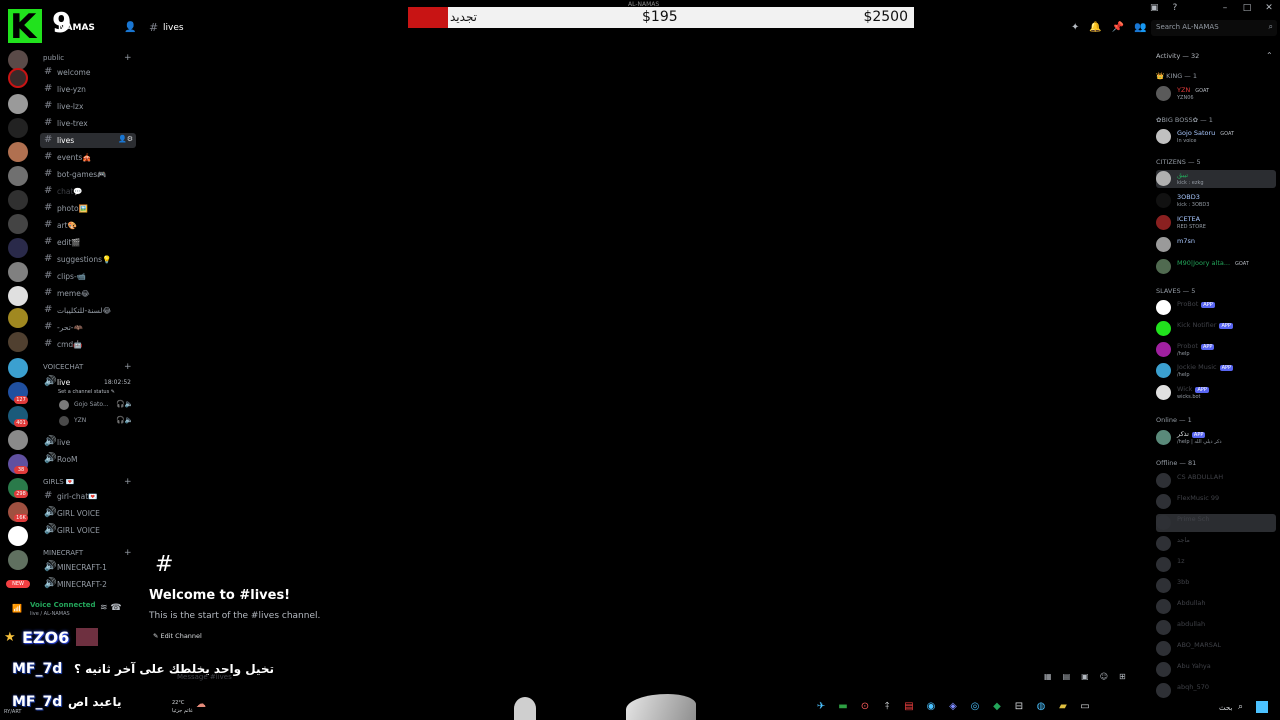 Image resolution: width=1280 pixels, height=720 pixels. I want to click on member-item: ماجد, so click(1216, 544).